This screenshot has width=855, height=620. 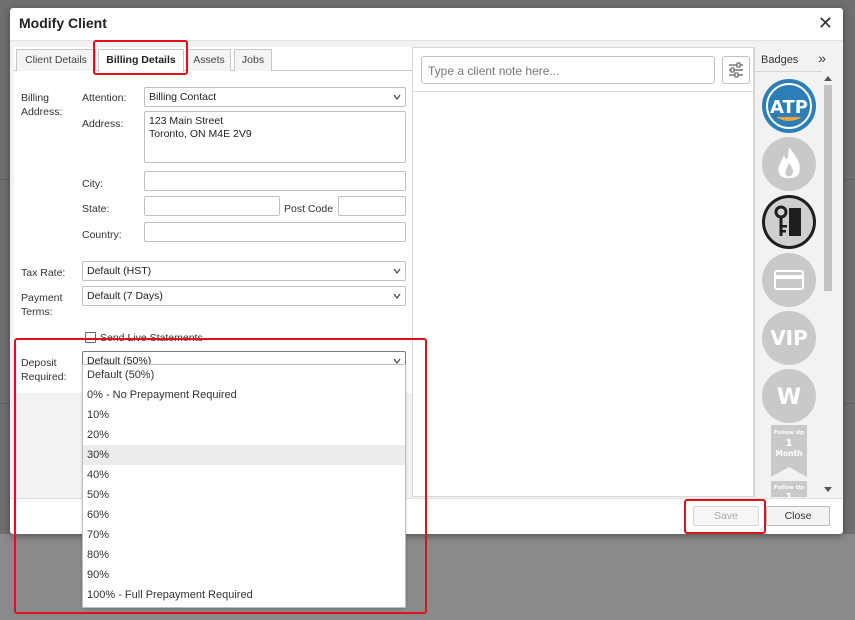 I want to click on state-label: State:, so click(x=96, y=209).